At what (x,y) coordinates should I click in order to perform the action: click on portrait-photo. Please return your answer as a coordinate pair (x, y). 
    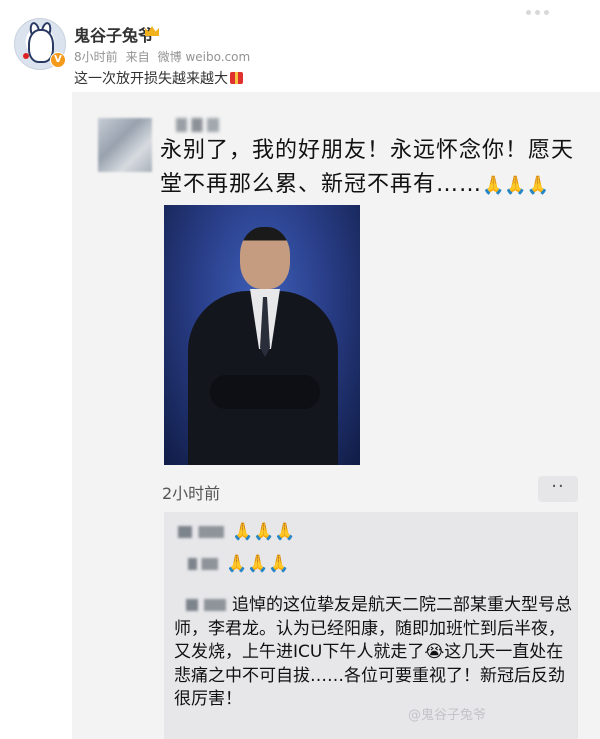
    Looking at the image, I should click on (262, 335).